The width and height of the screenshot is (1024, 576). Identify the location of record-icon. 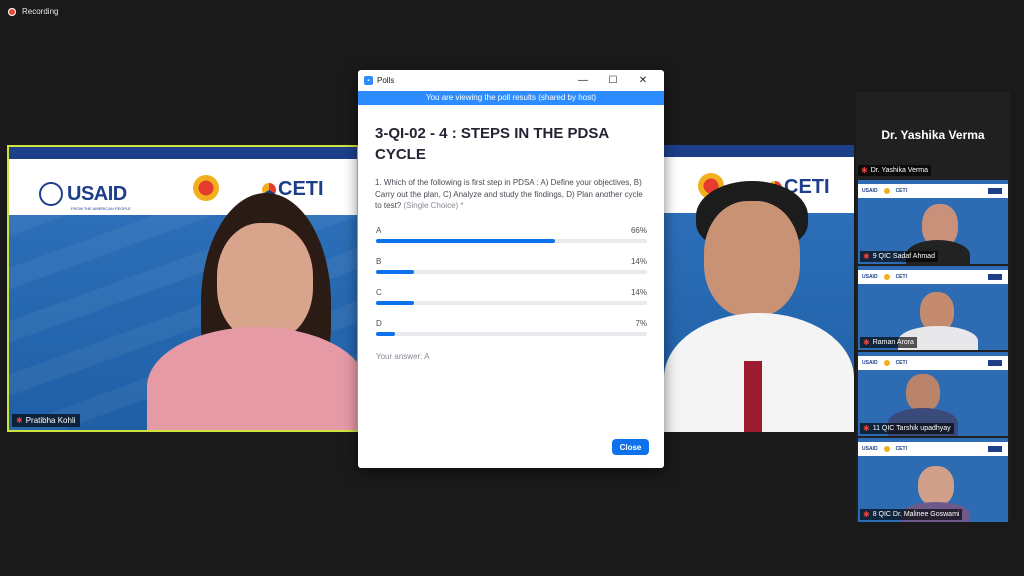
(12, 11).